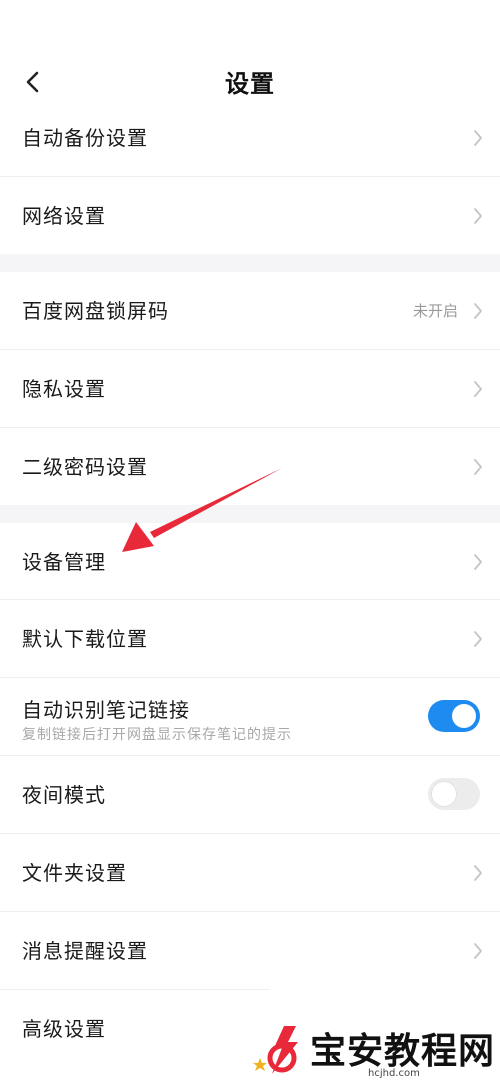 This screenshot has width=500, height=1084. What do you see at coordinates (64, 795) in the screenshot?
I see `row-label: 夜间模式` at bounding box center [64, 795].